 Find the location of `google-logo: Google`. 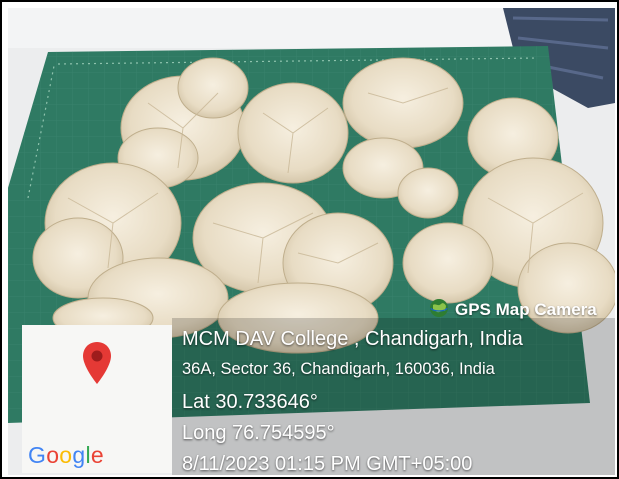

google-logo: Google is located at coordinates (66, 455).